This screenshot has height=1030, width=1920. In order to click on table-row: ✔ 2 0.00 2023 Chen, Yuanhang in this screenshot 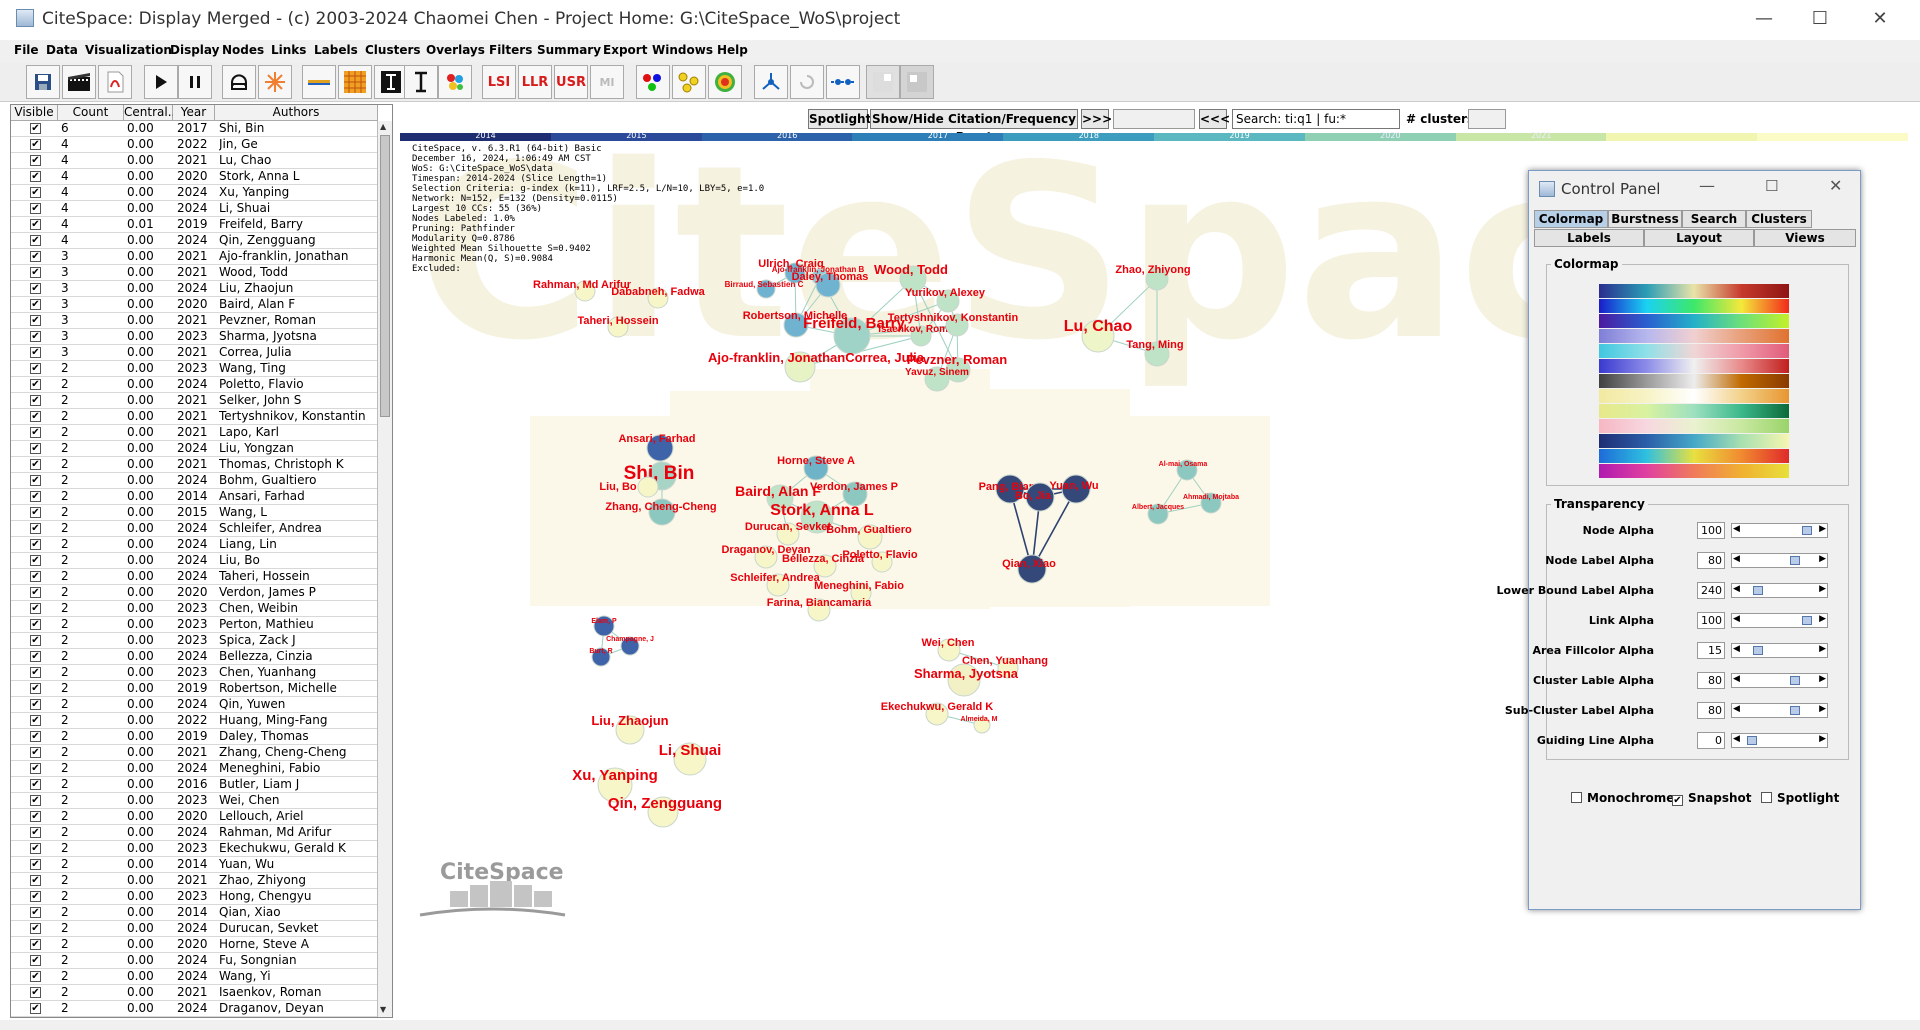, I will do `click(194, 673)`.